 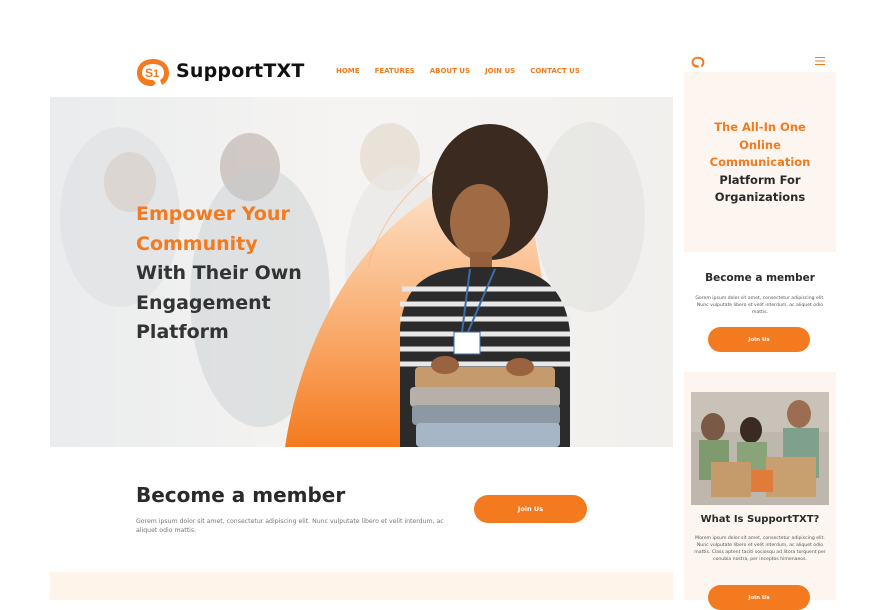 I want to click on next-section-strip, so click(x=361, y=586).